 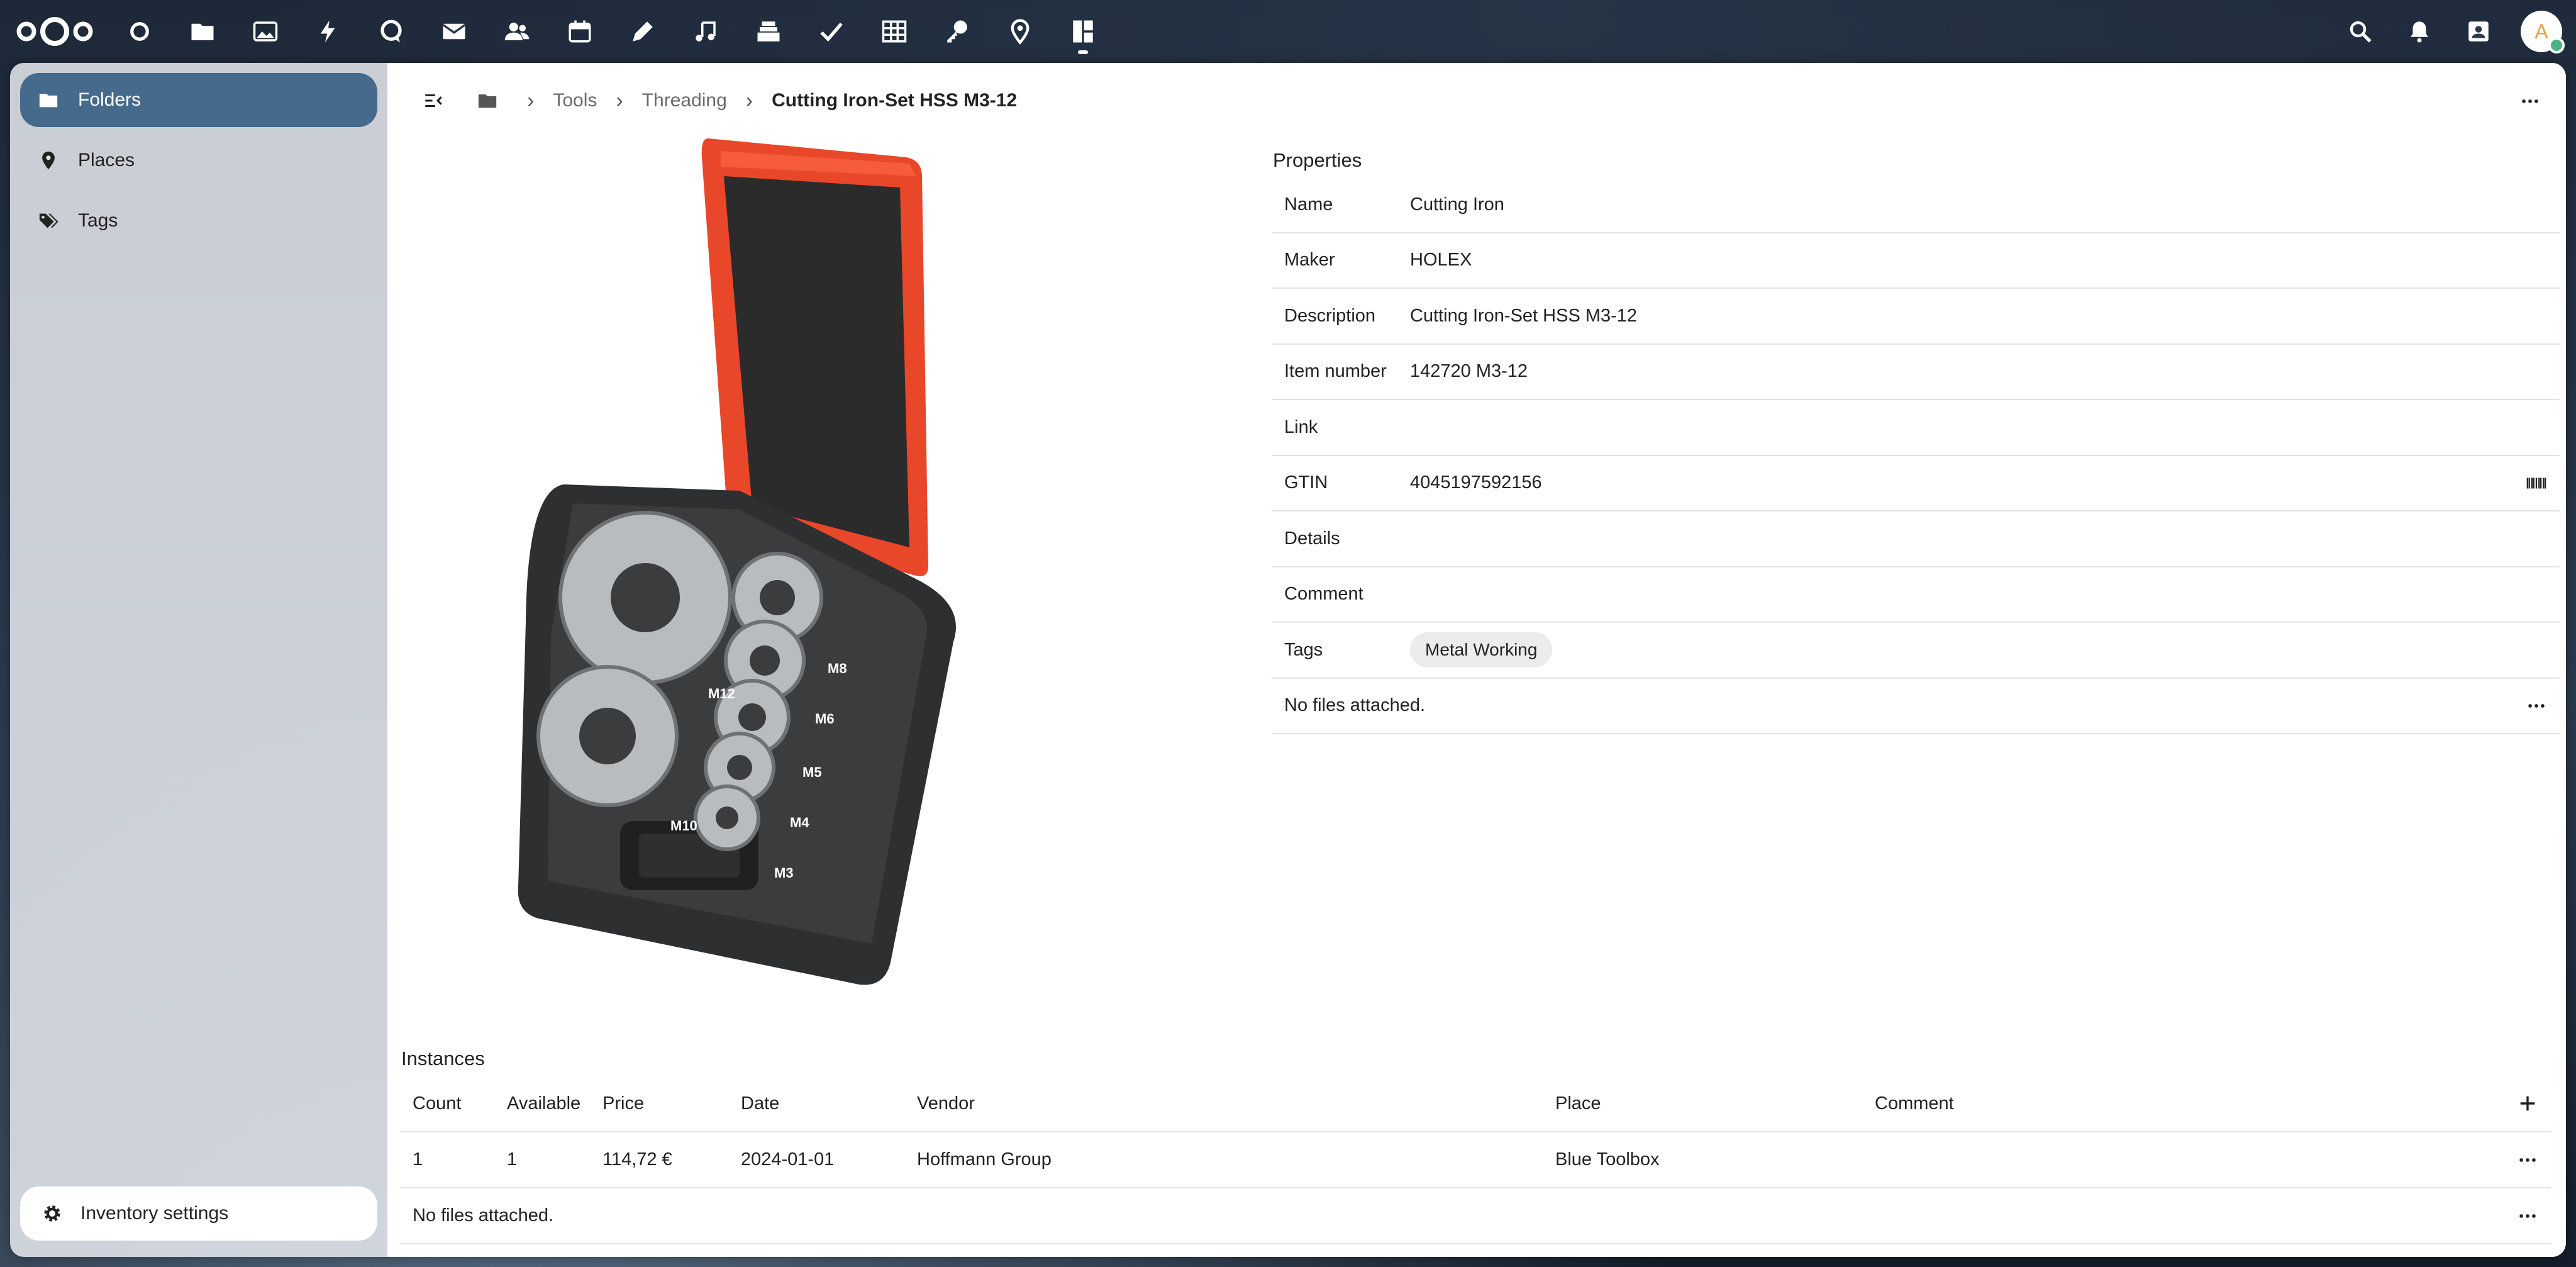 I want to click on map-pin-icon, so click(x=48, y=161).